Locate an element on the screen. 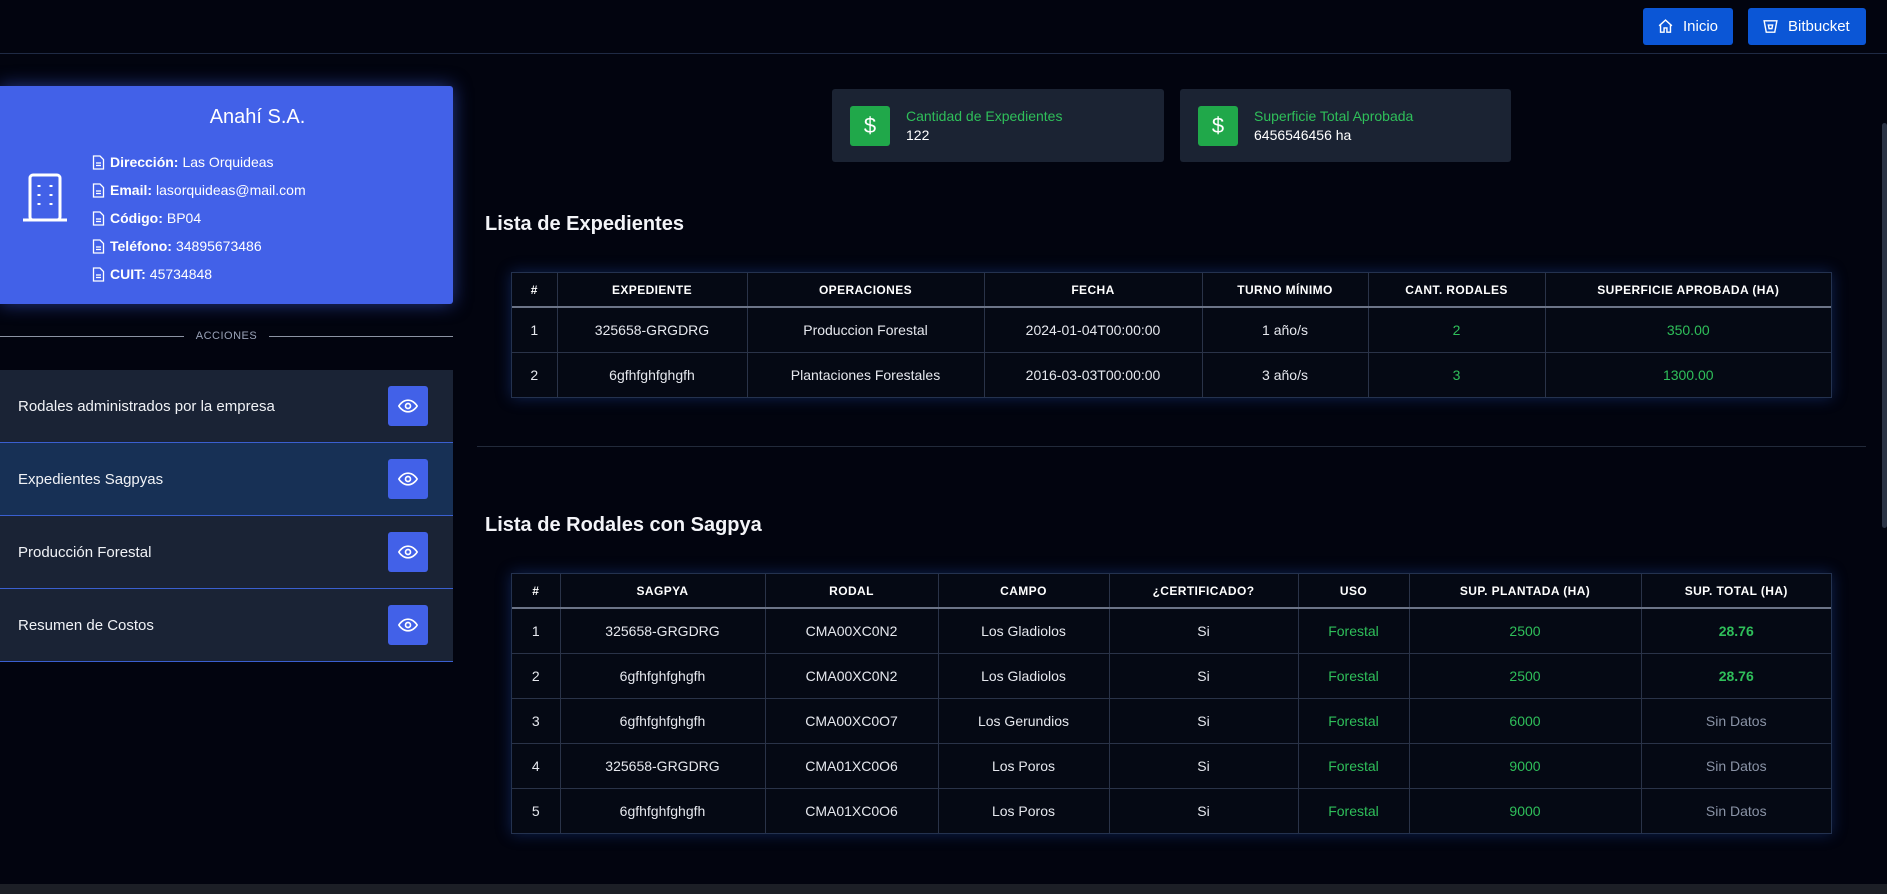 This screenshot has height=894, width=1887. table-cell: 28.76 is located at coordinates (1736, 631).